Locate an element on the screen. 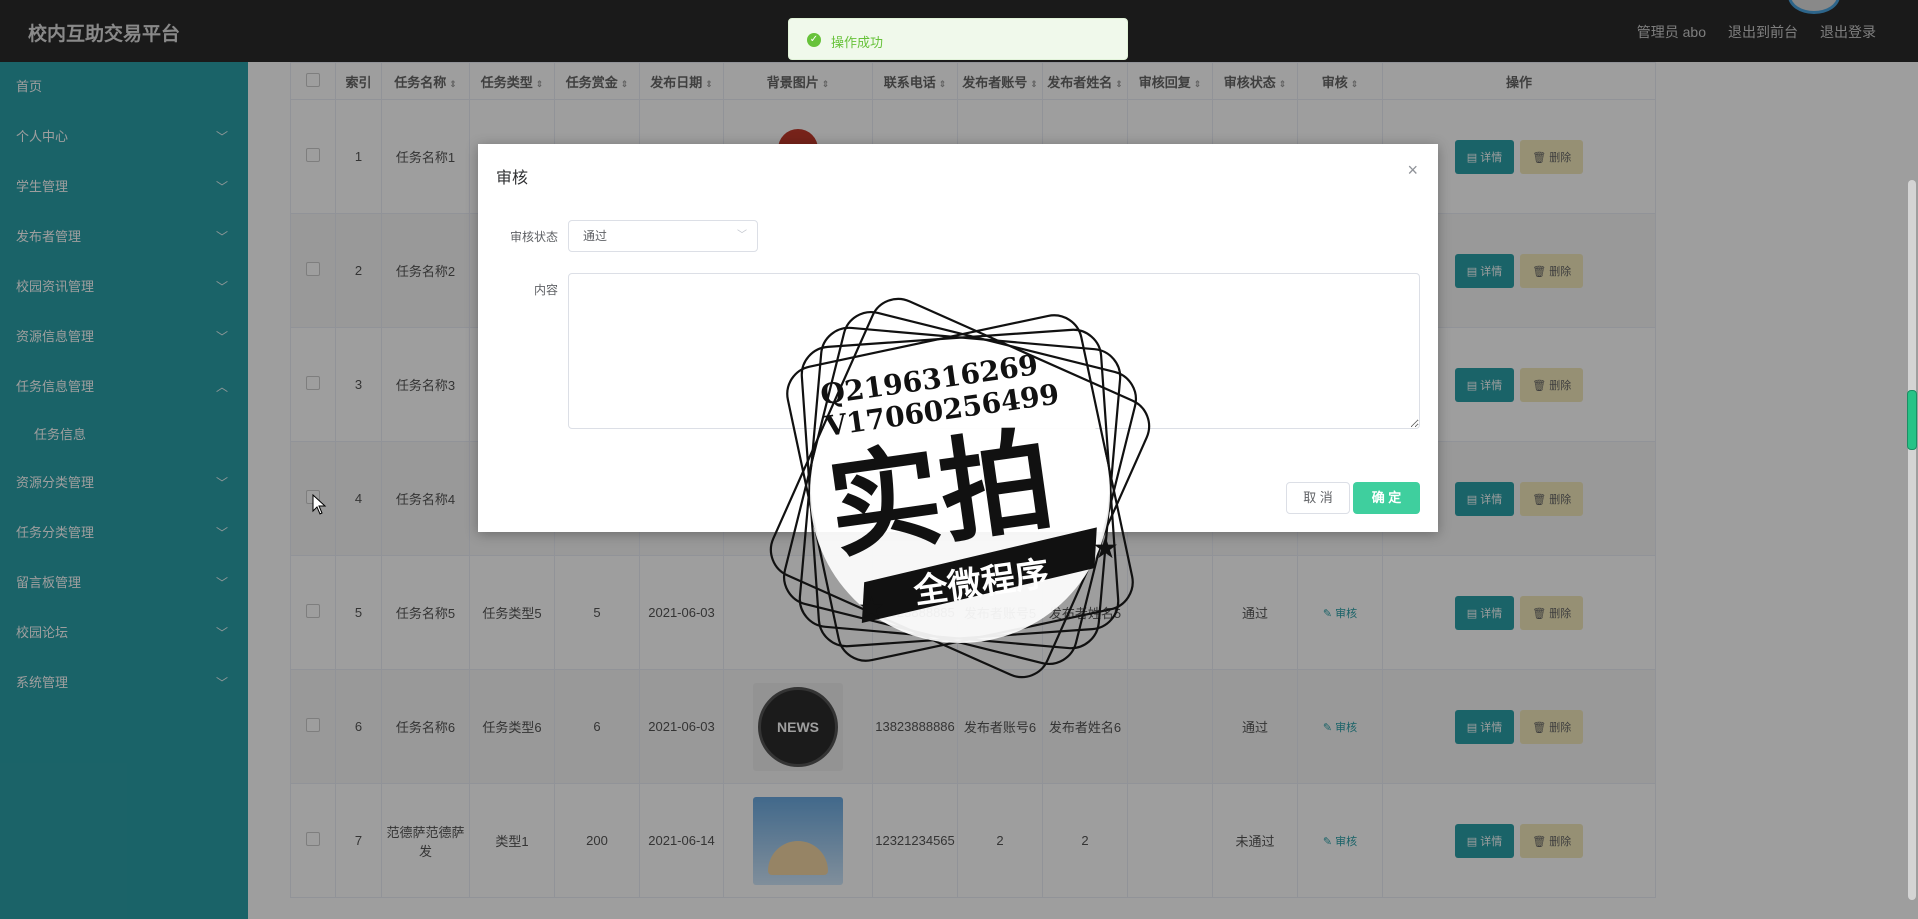 The image size is (1918, 919). success-toast: ✓ 操作成功 is located at coordinates (958, 39).